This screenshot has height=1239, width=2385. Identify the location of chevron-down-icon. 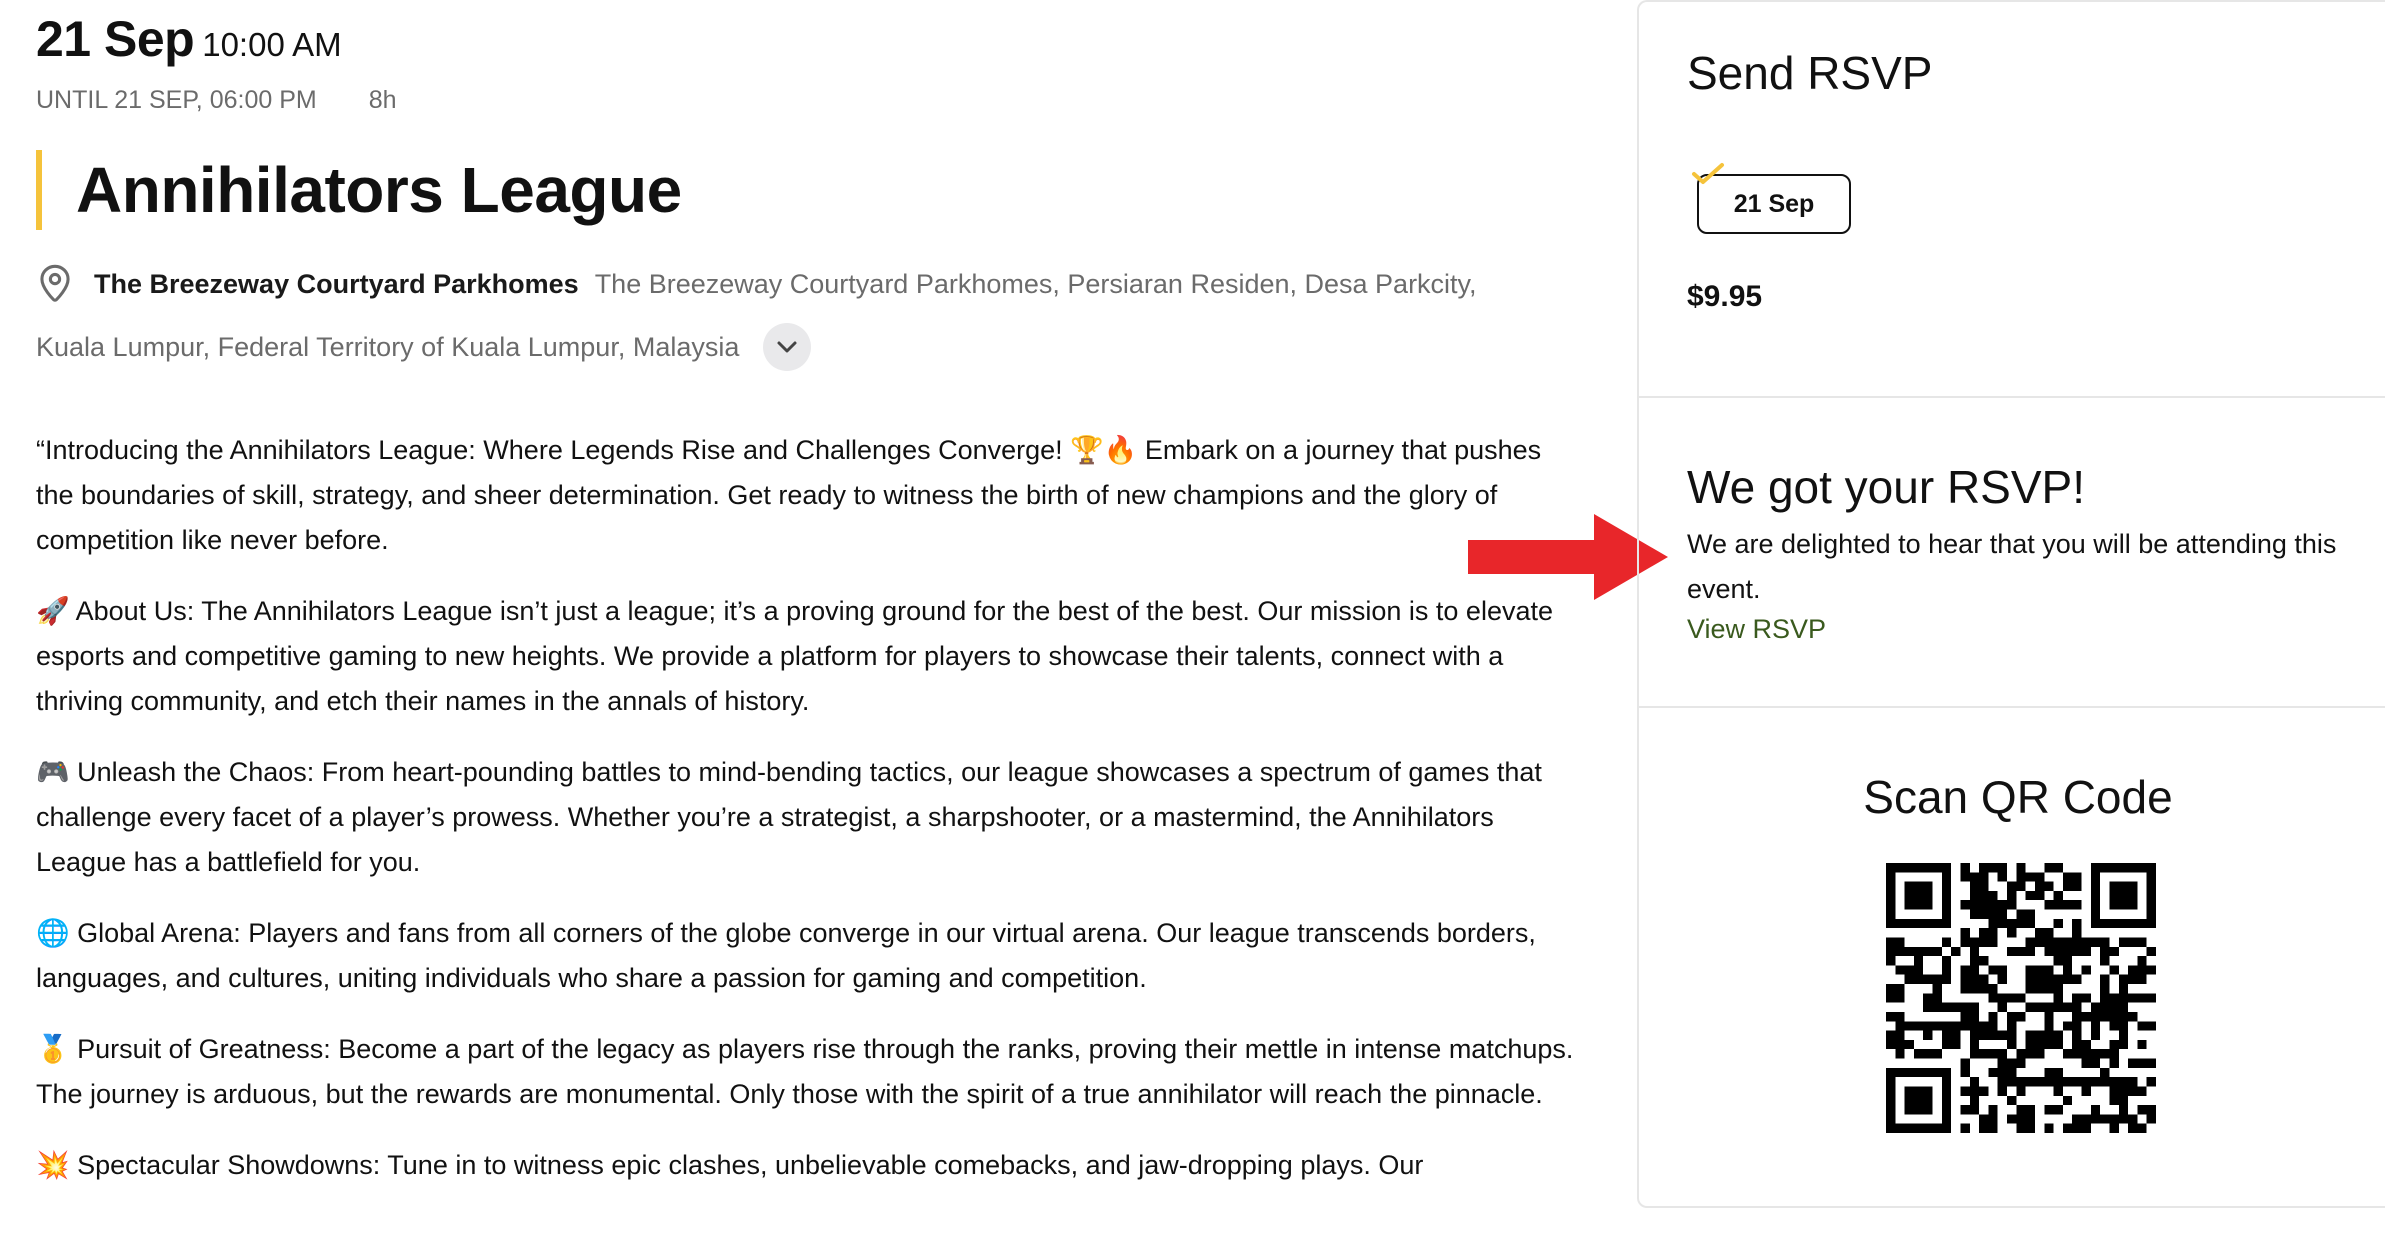
(787, 347).